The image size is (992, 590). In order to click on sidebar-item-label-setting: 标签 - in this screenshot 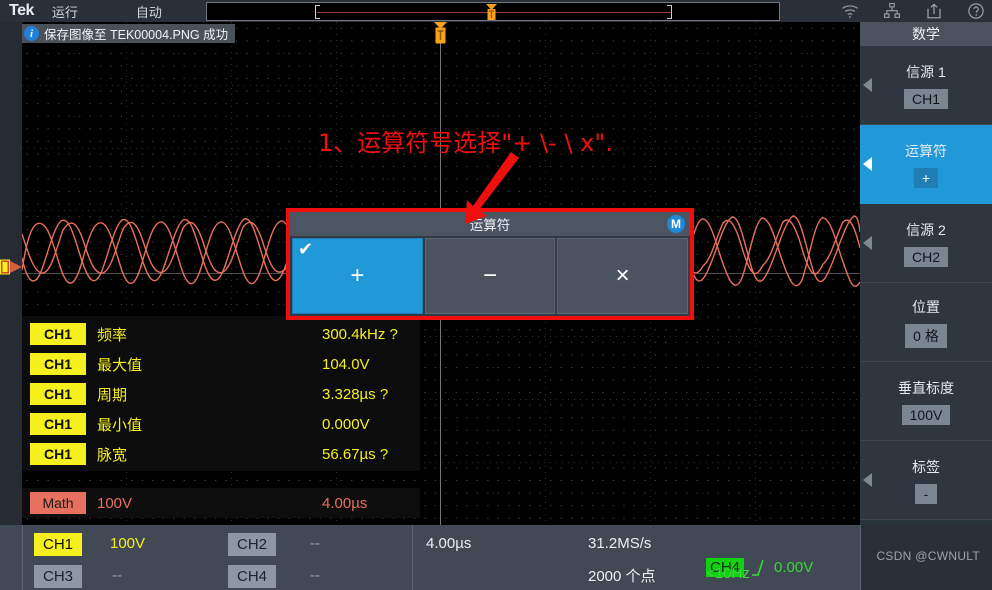, I will do `click(926, 480)`.